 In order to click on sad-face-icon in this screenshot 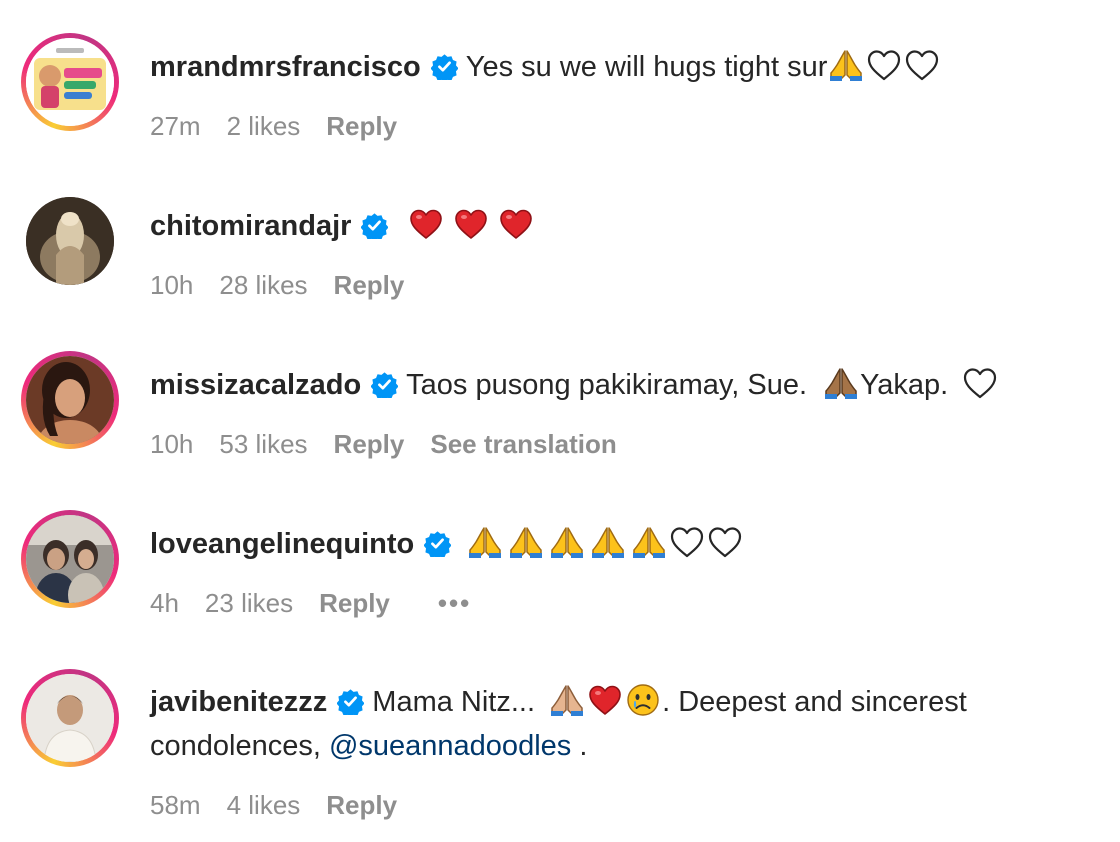, I will do `click(643, 700)`.